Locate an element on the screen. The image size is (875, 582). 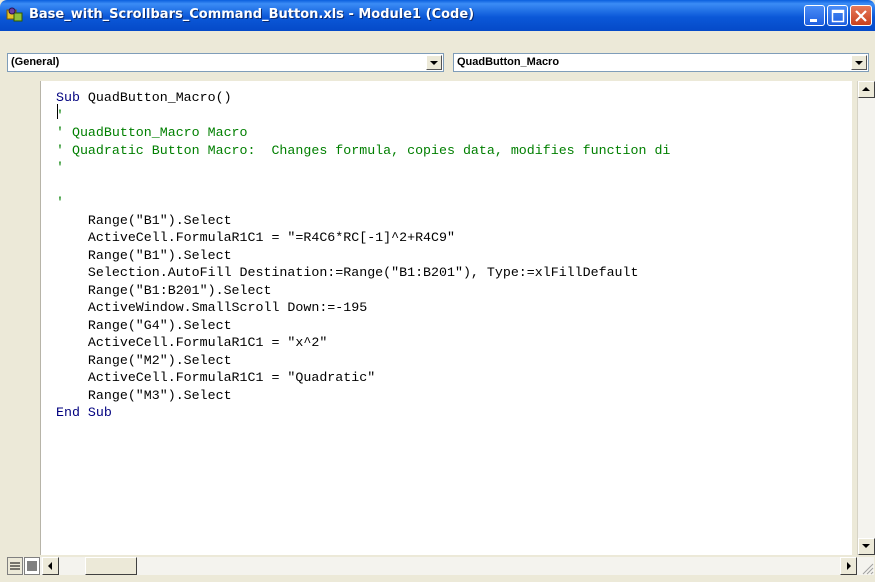
code-line: Range("M3").Select is located at coordinates (363, 396).